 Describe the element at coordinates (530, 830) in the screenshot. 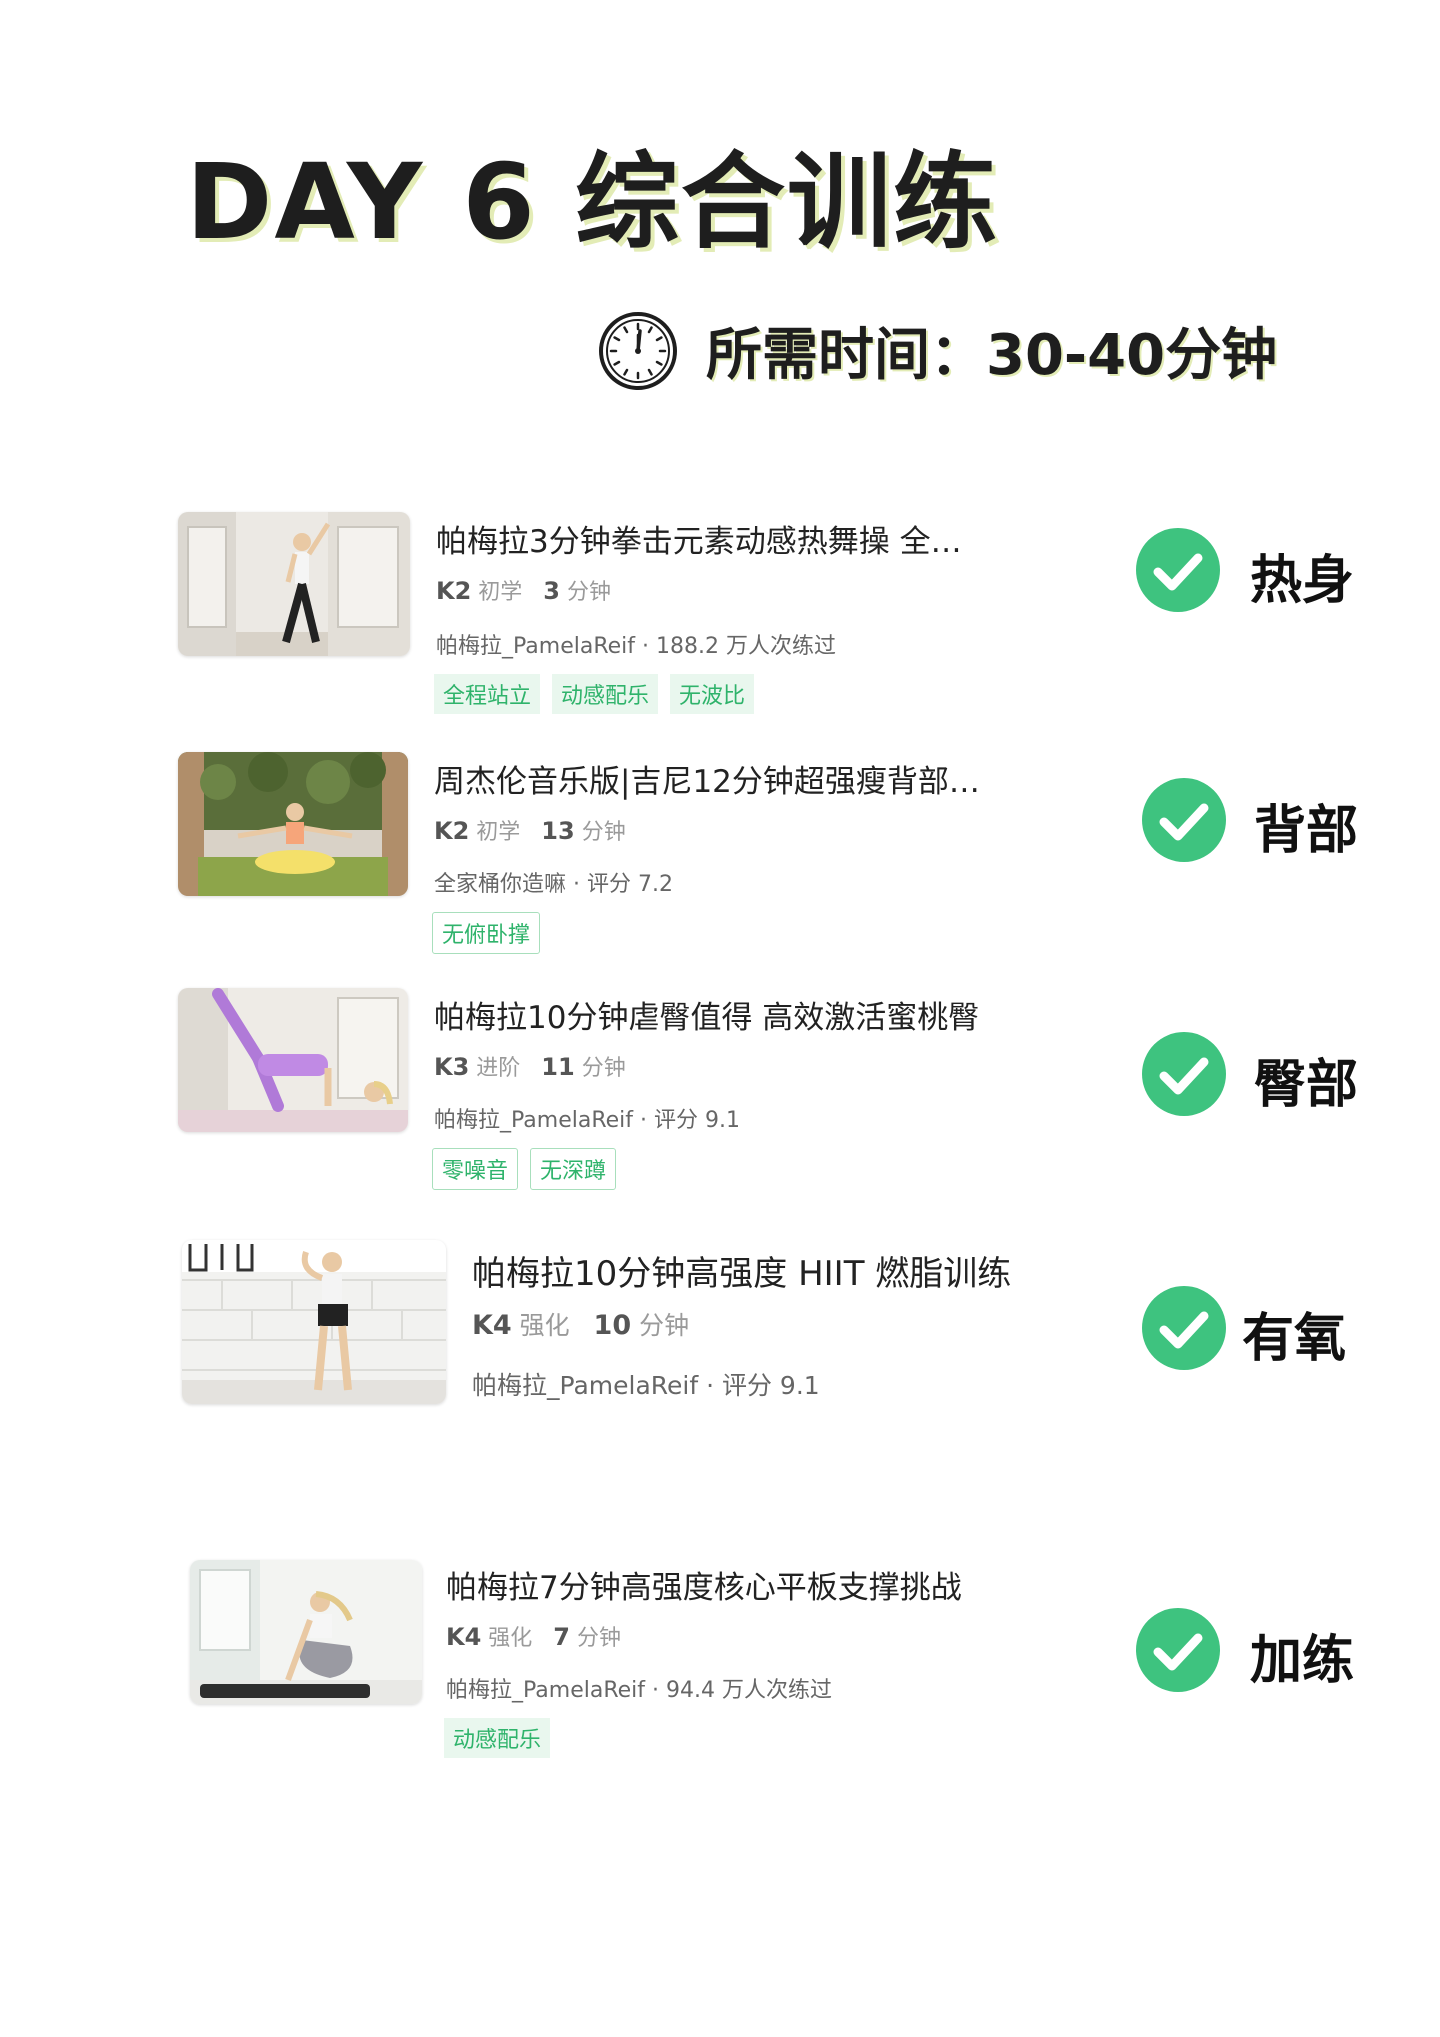

I see `video-meta: K2 初学 13 分钟` at that location.